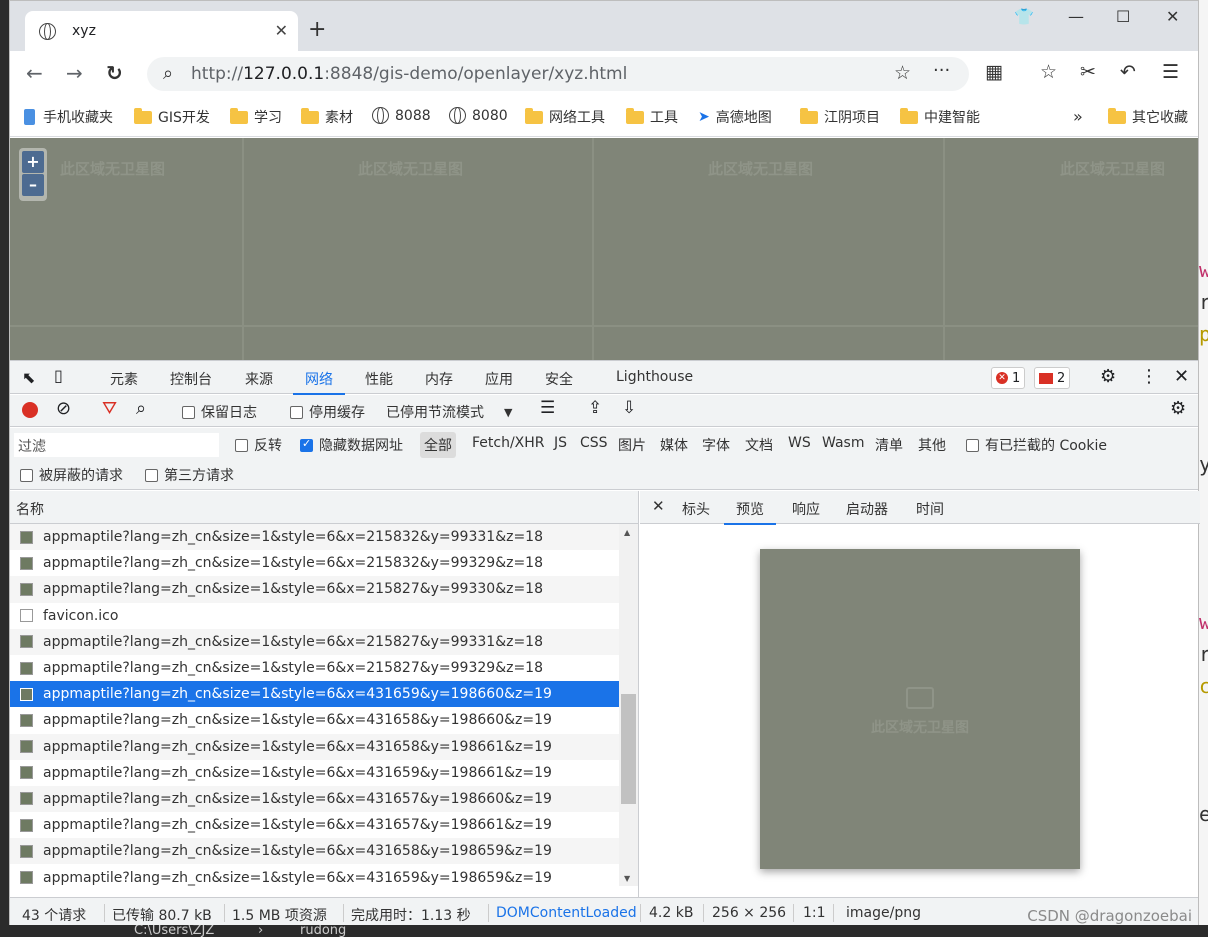 The height and width of the screenshot is (937, 1208). I want to click on scroll-up-icon: ▲, so click(627, 532).